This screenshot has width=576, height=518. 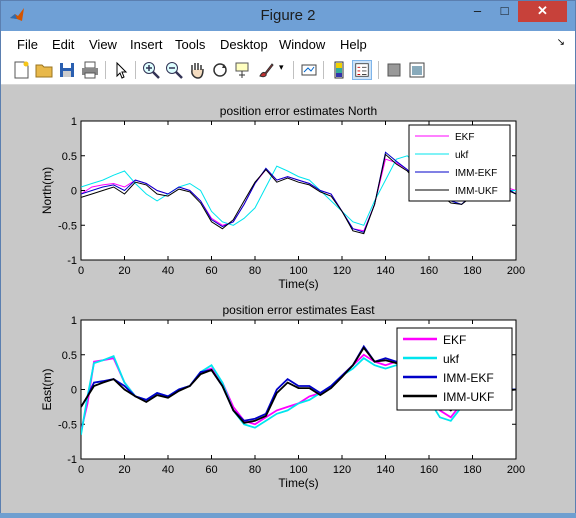 What do you see at coordinates (174, 70) in the screenshot?
I see `zoom-out-icon` at bounding box center [174, 70].